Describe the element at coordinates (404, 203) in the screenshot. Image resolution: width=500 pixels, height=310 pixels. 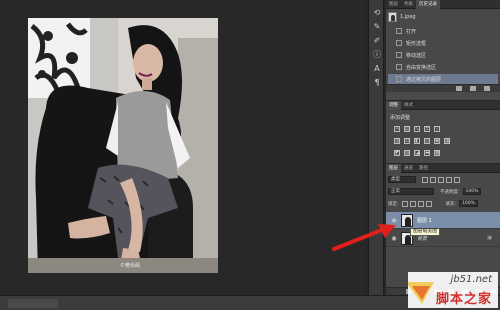
I see `lock-transparency-icon` at that location.